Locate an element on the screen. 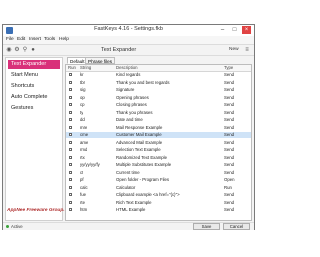 Image resolution: width=320 pixels, height=257 pixels. menu-file: File is located at coordinates (10, 39).